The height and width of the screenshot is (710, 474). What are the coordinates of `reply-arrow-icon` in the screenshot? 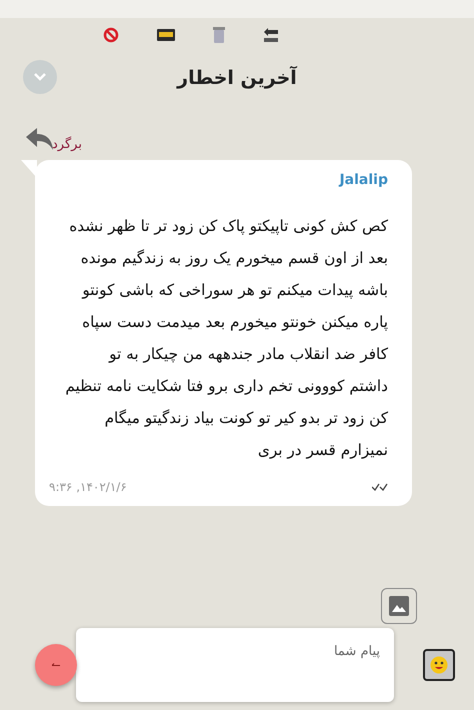 It's located at (40, 139).